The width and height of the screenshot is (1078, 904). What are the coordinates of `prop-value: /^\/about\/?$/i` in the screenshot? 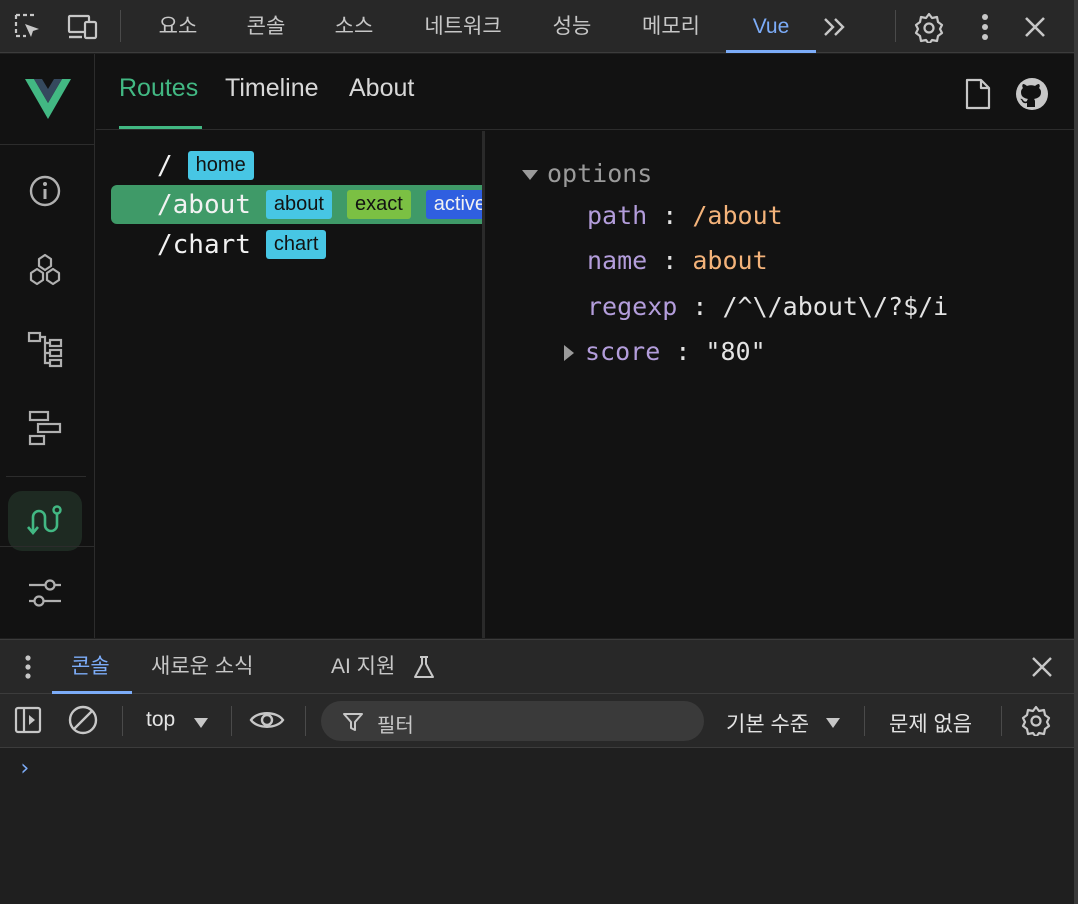 It's located at (835, 306).